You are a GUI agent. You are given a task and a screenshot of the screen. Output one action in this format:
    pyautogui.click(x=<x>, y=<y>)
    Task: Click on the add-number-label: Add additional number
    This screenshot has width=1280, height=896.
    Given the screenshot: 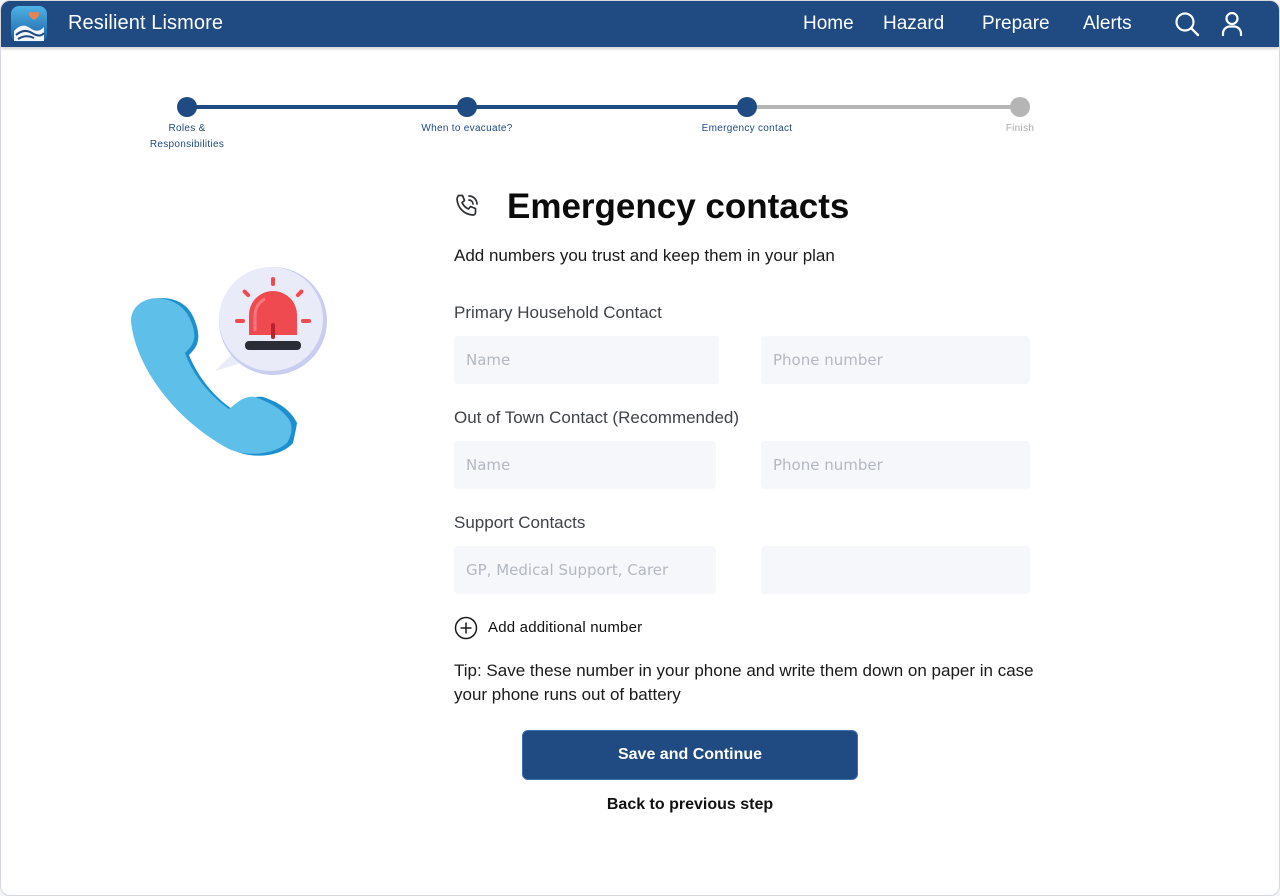 What is the action you would take?
    pyautogui.click(x=565, y=627)
    